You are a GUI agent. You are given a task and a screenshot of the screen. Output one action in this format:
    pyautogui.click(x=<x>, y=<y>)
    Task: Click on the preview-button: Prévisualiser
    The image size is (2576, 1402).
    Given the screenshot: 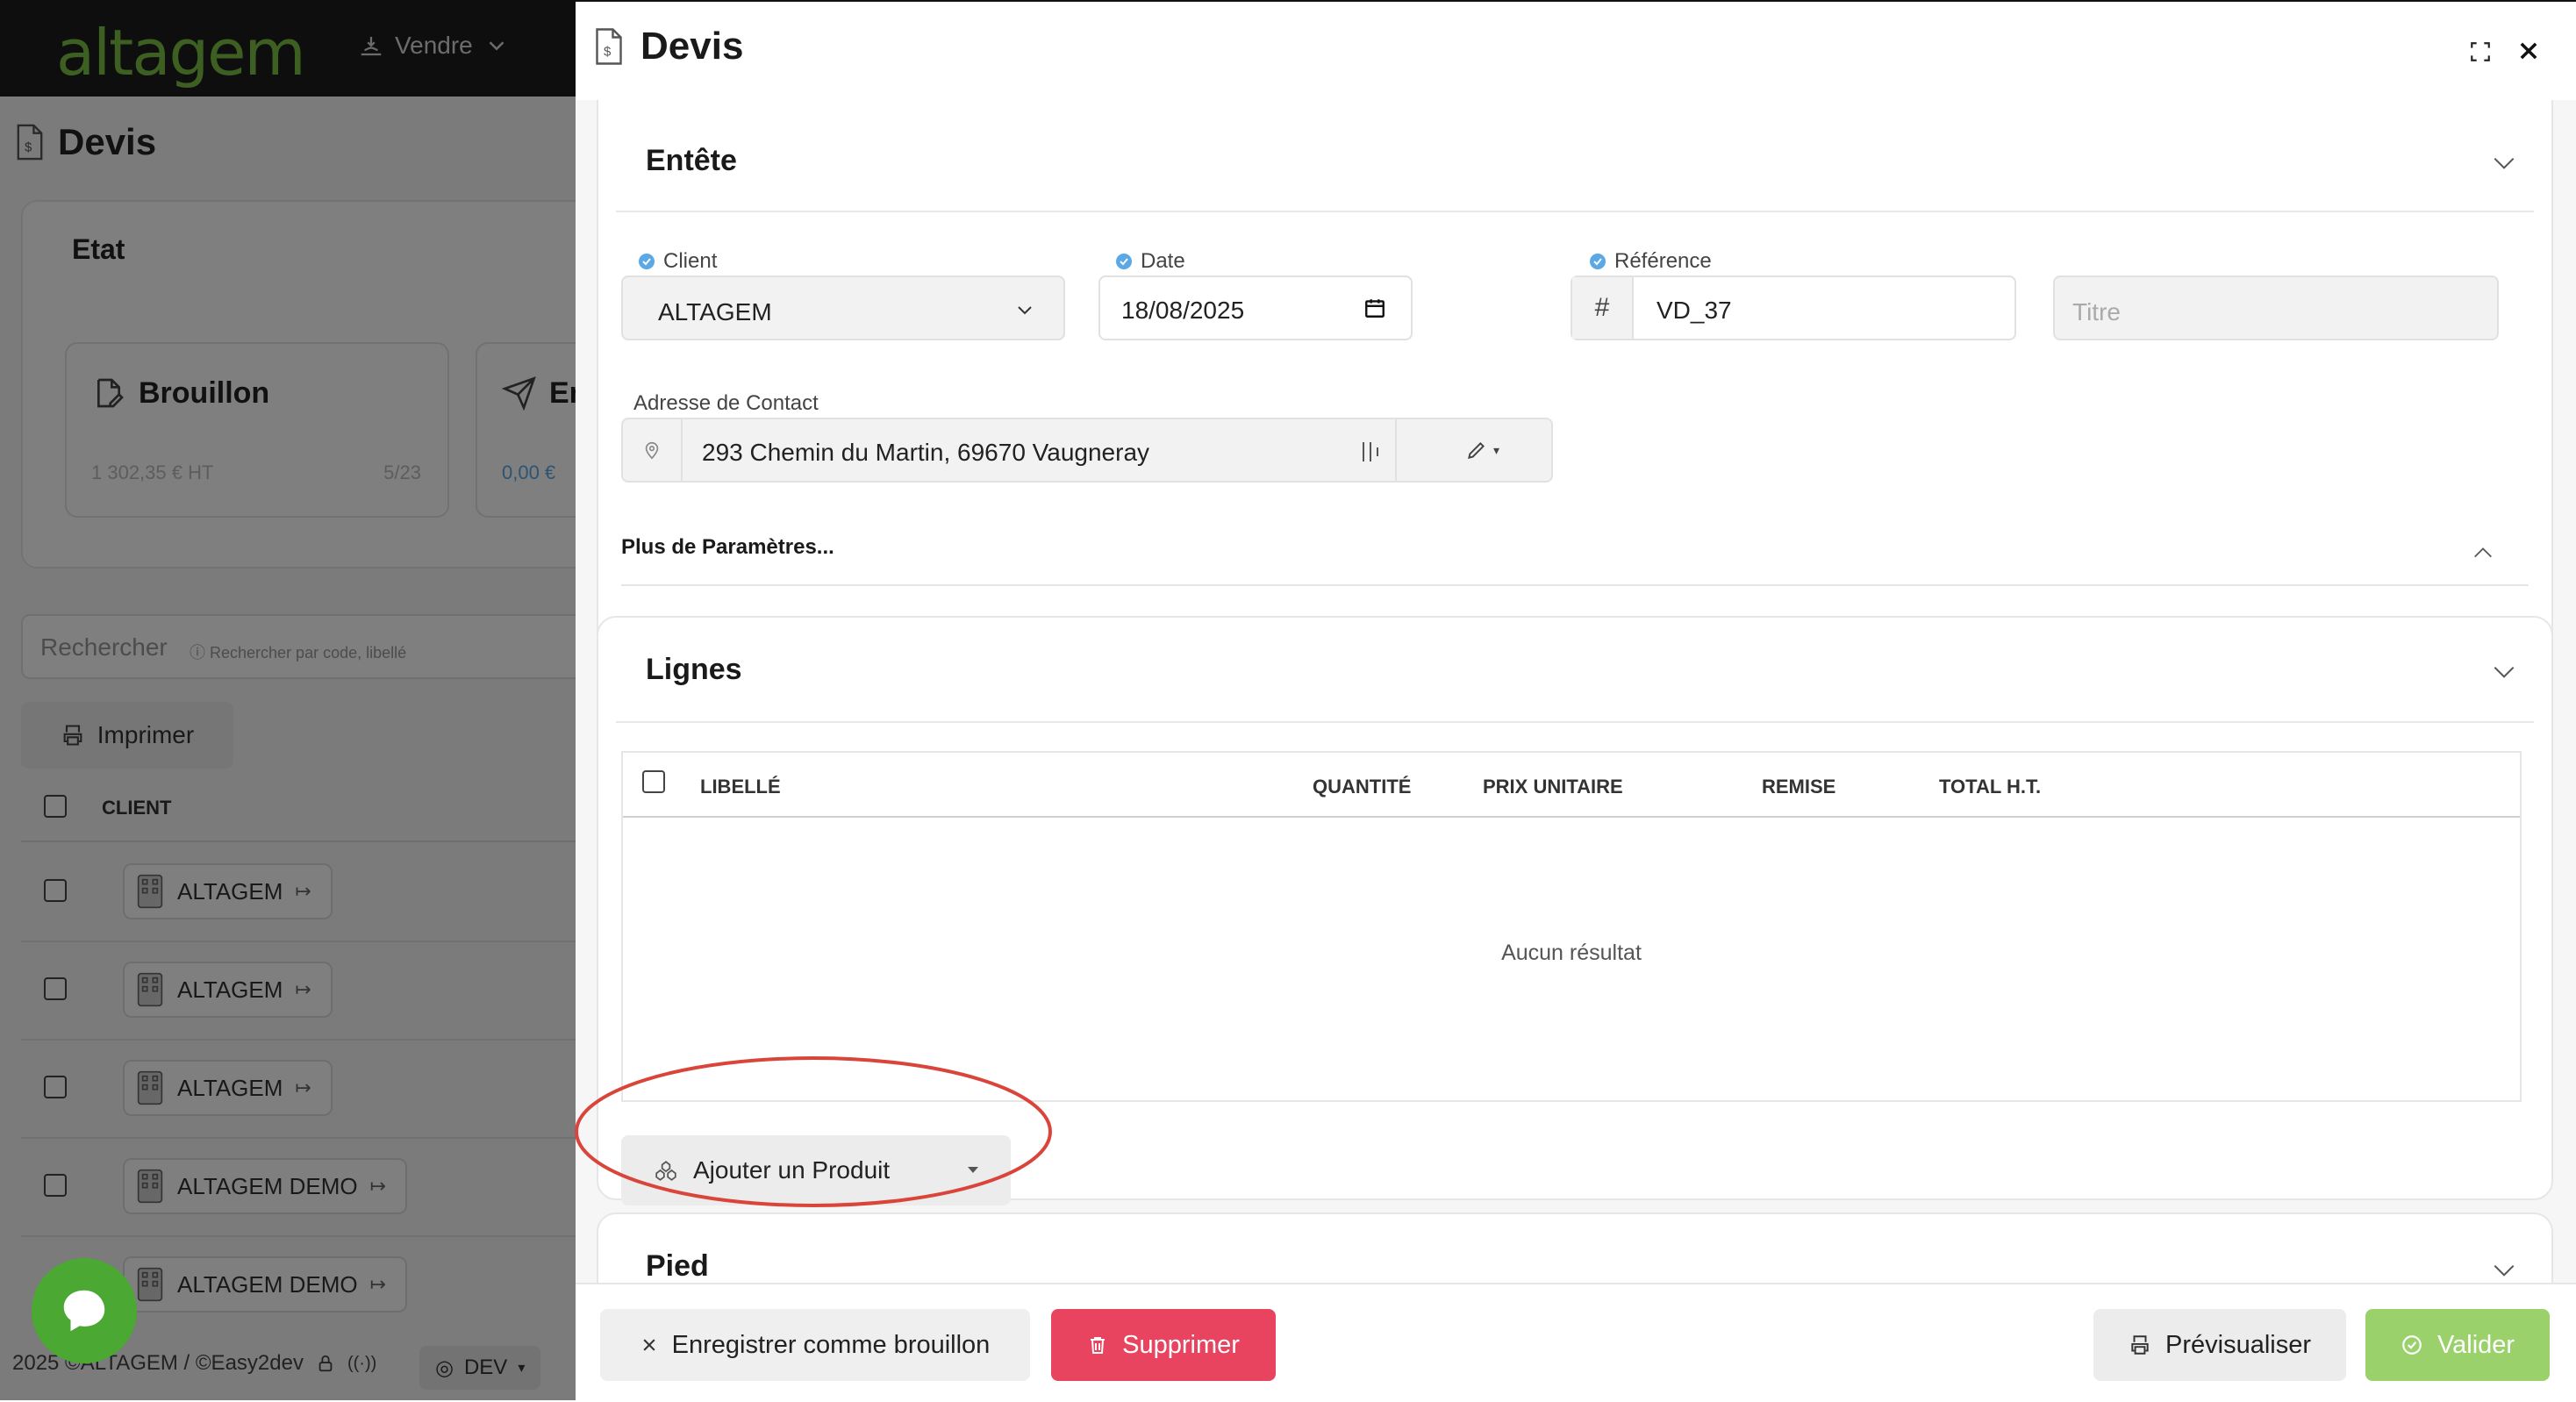 What is the action you would take?
    pyautogui.click(x=2219, y=1345)
    